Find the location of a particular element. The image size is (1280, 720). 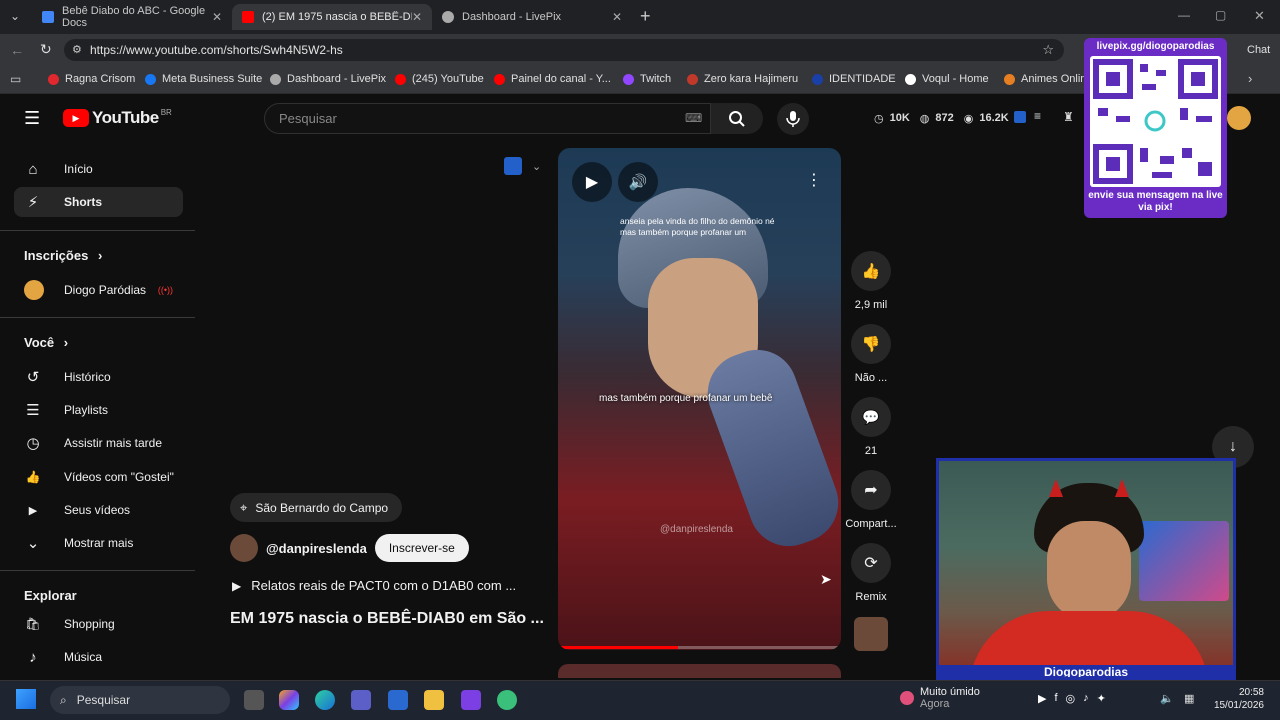

copilot-icon is located at coordinates (289, 700).